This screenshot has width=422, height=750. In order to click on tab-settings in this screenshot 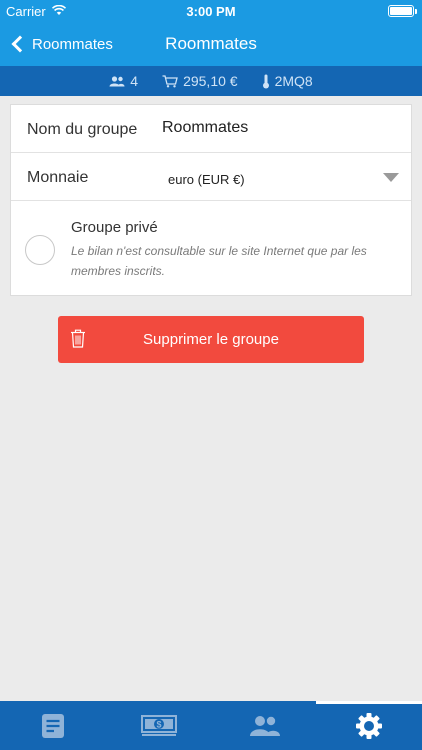, I will do `click(369, 725)`.